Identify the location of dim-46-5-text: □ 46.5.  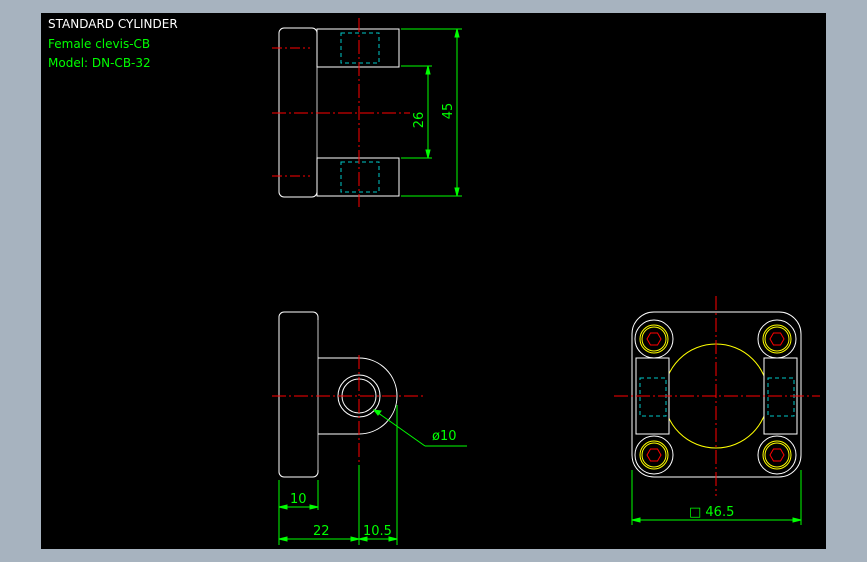
(711, 512).